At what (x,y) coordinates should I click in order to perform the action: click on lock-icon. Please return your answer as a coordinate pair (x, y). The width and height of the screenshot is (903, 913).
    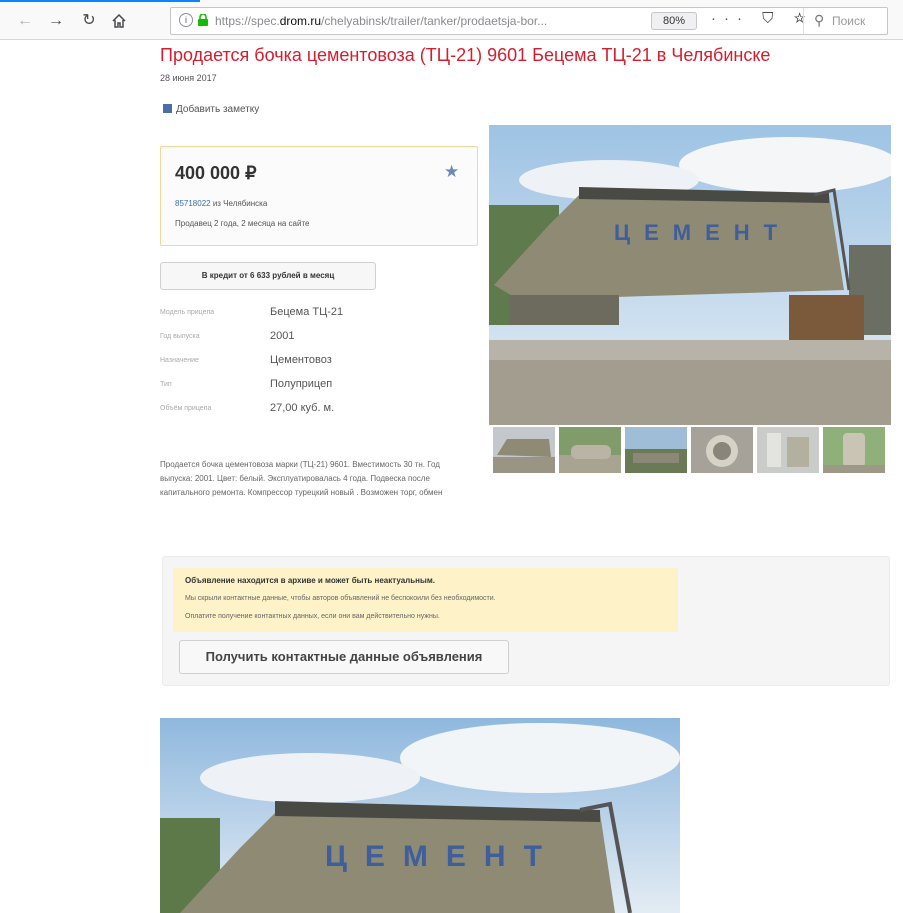
    Looking at the image, I should click on (203, 20).